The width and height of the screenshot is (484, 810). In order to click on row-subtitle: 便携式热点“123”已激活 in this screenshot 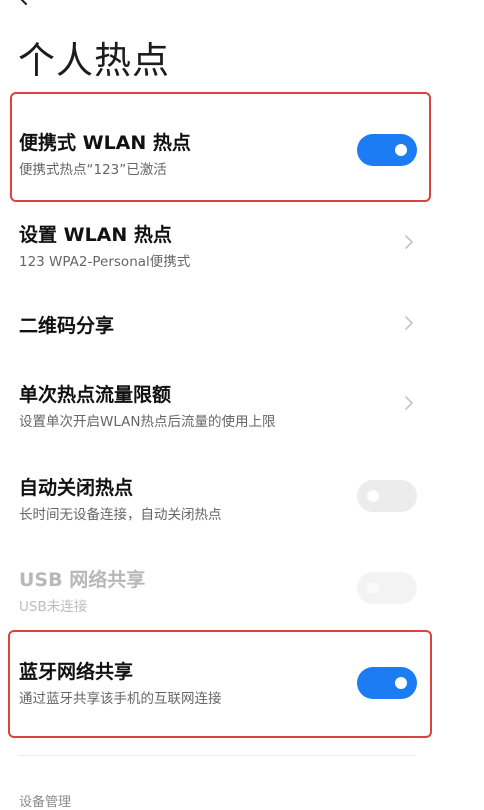, I will do `click(93, 170)`.